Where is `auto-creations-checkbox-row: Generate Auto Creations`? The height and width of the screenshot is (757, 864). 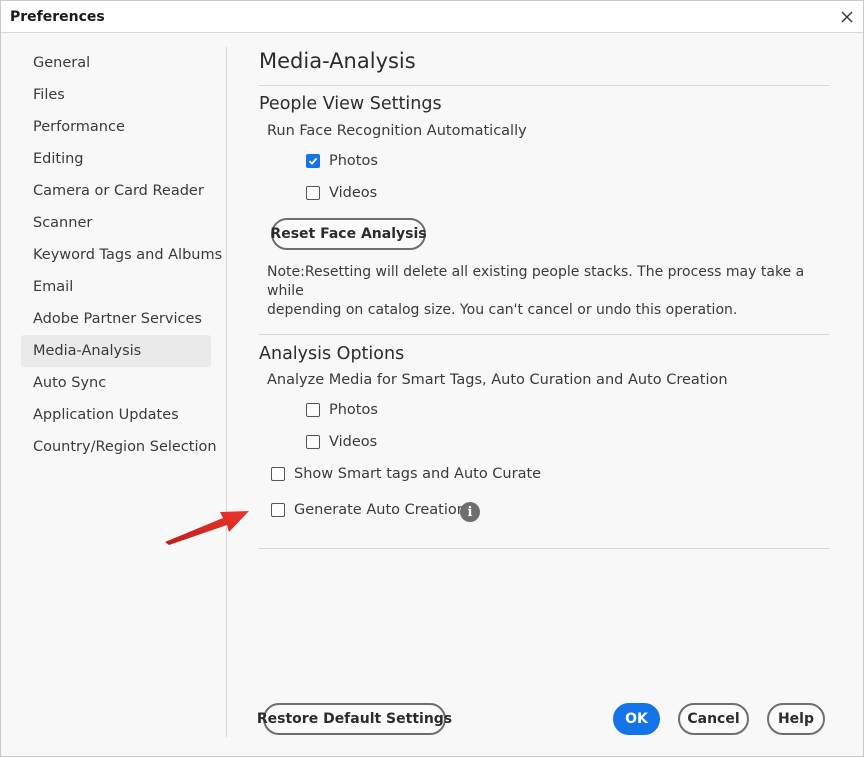
auto-creations-checkbox-row: Generate Auto Creations is located at coordinates (372, 510).